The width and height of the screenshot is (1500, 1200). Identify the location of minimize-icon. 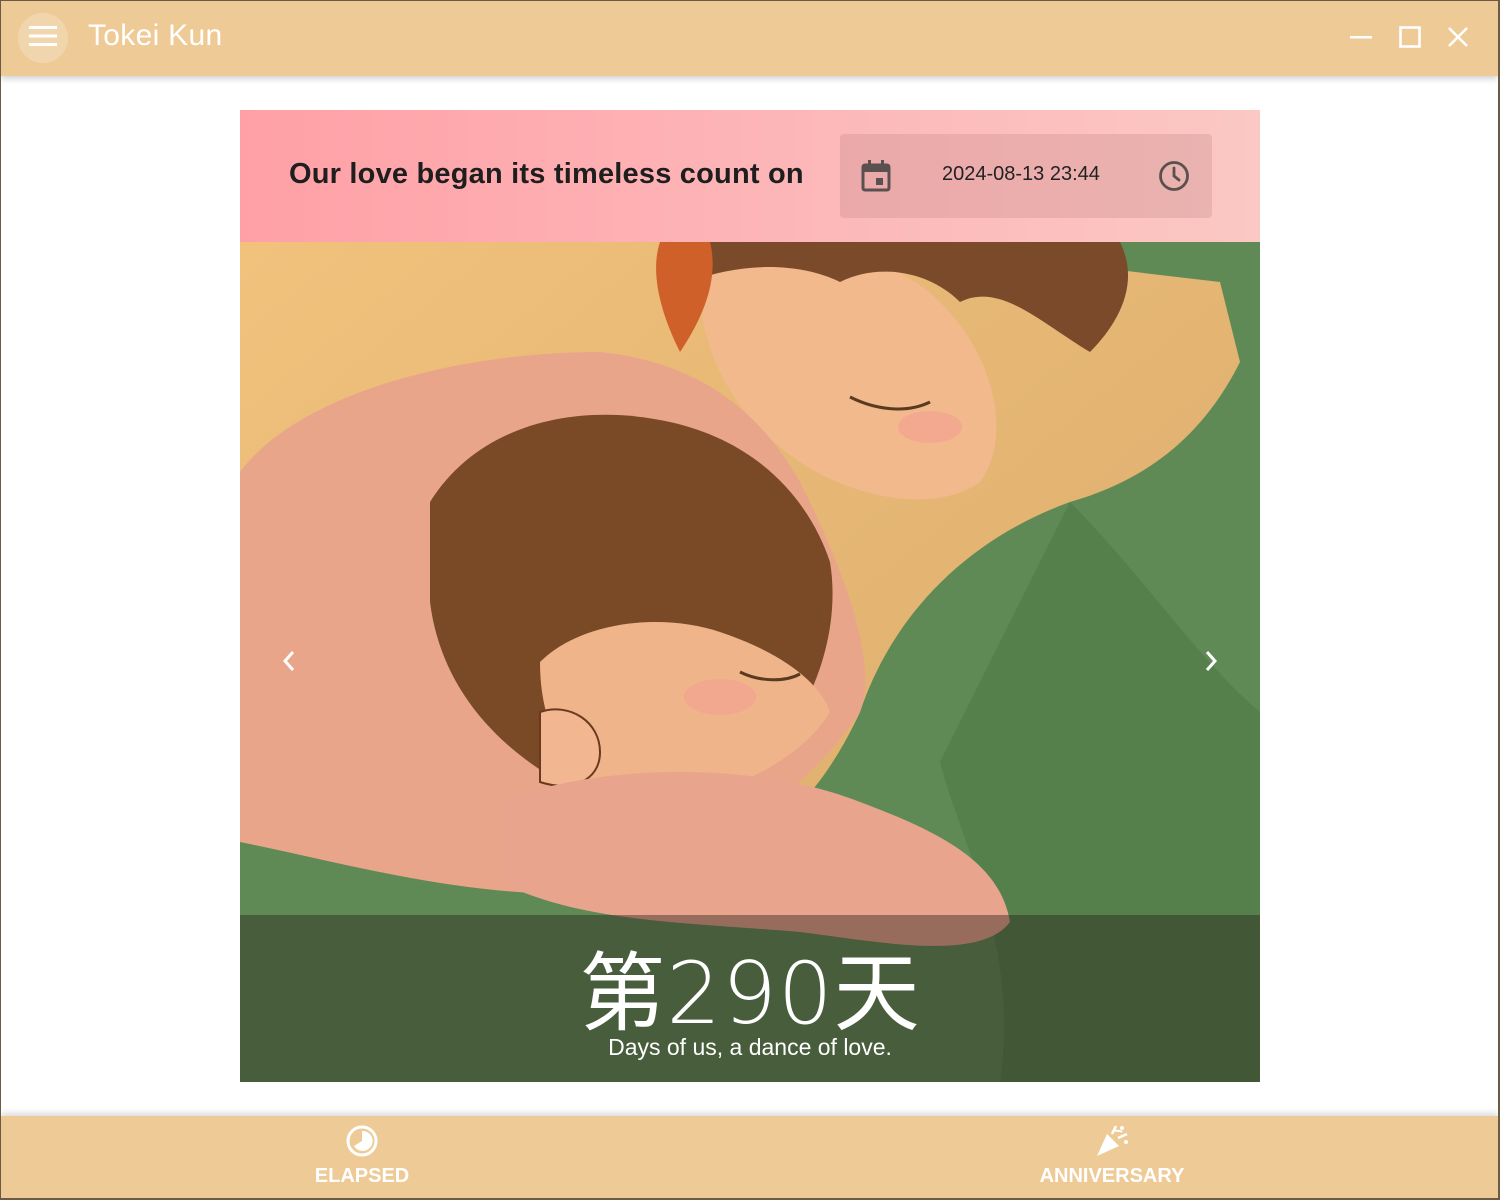
(1361, 39).